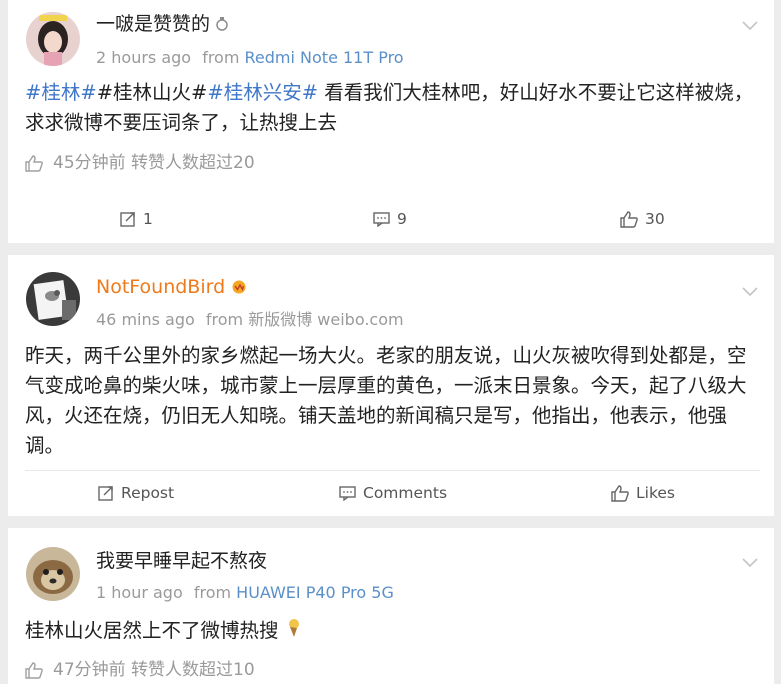 Image resolution: width=781 pixels, height=684 pixels. What do you see at coordinates (148, 493) in the screenshot?
I see `repost-label: Repost` at bounding box center [148, 493].